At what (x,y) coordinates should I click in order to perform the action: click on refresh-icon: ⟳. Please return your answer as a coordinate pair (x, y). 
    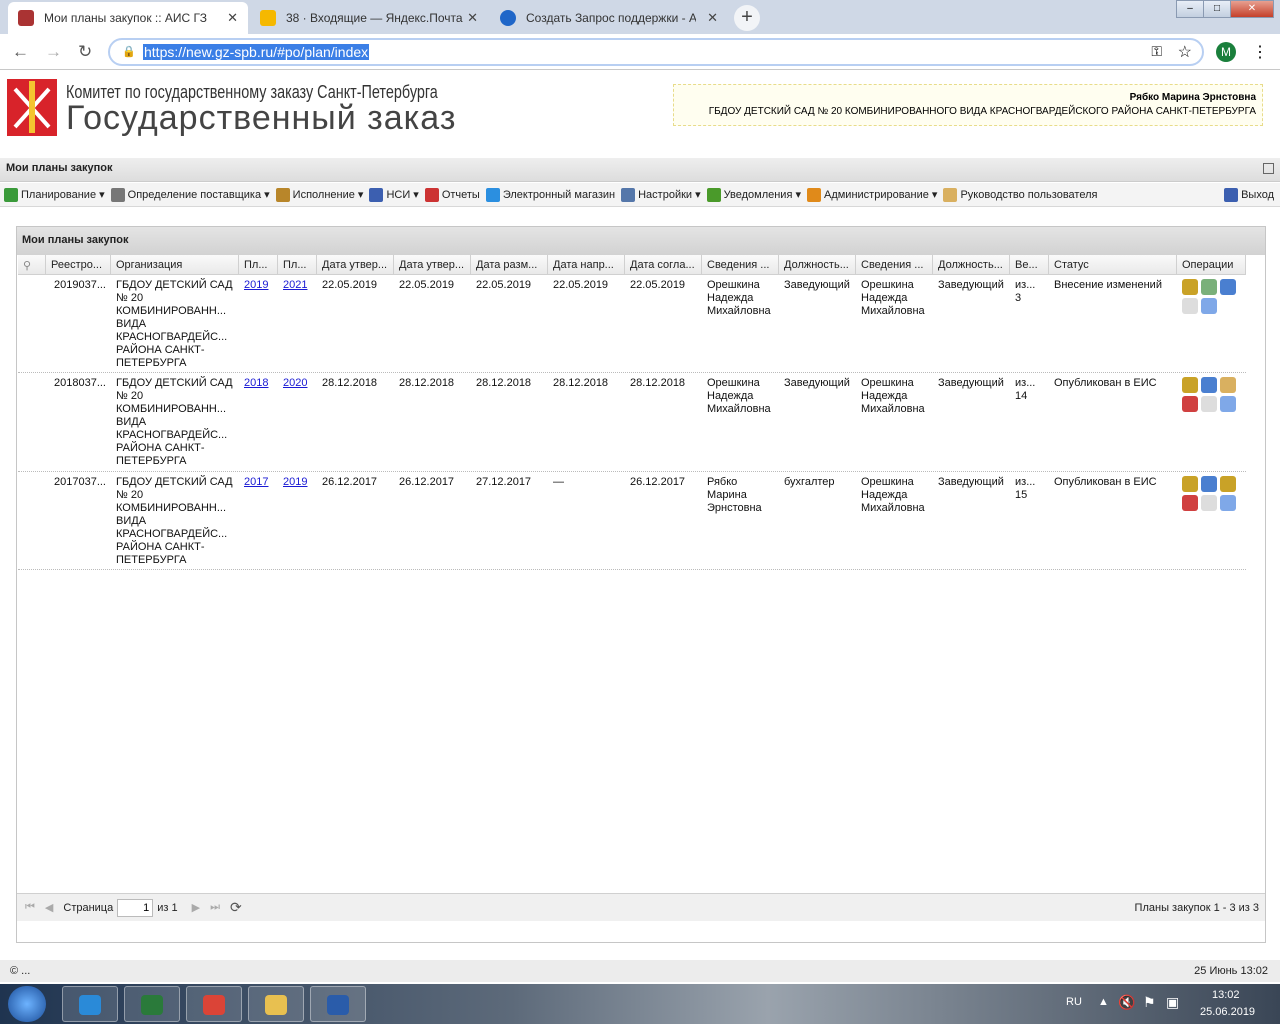
    Looking at the image, I should click on (236, 907).